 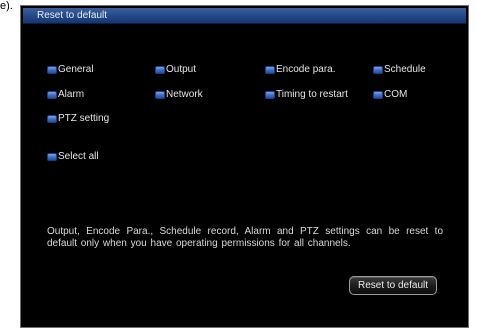 I want to click on option-alarm: Alarm, so click(x=65, y=95).